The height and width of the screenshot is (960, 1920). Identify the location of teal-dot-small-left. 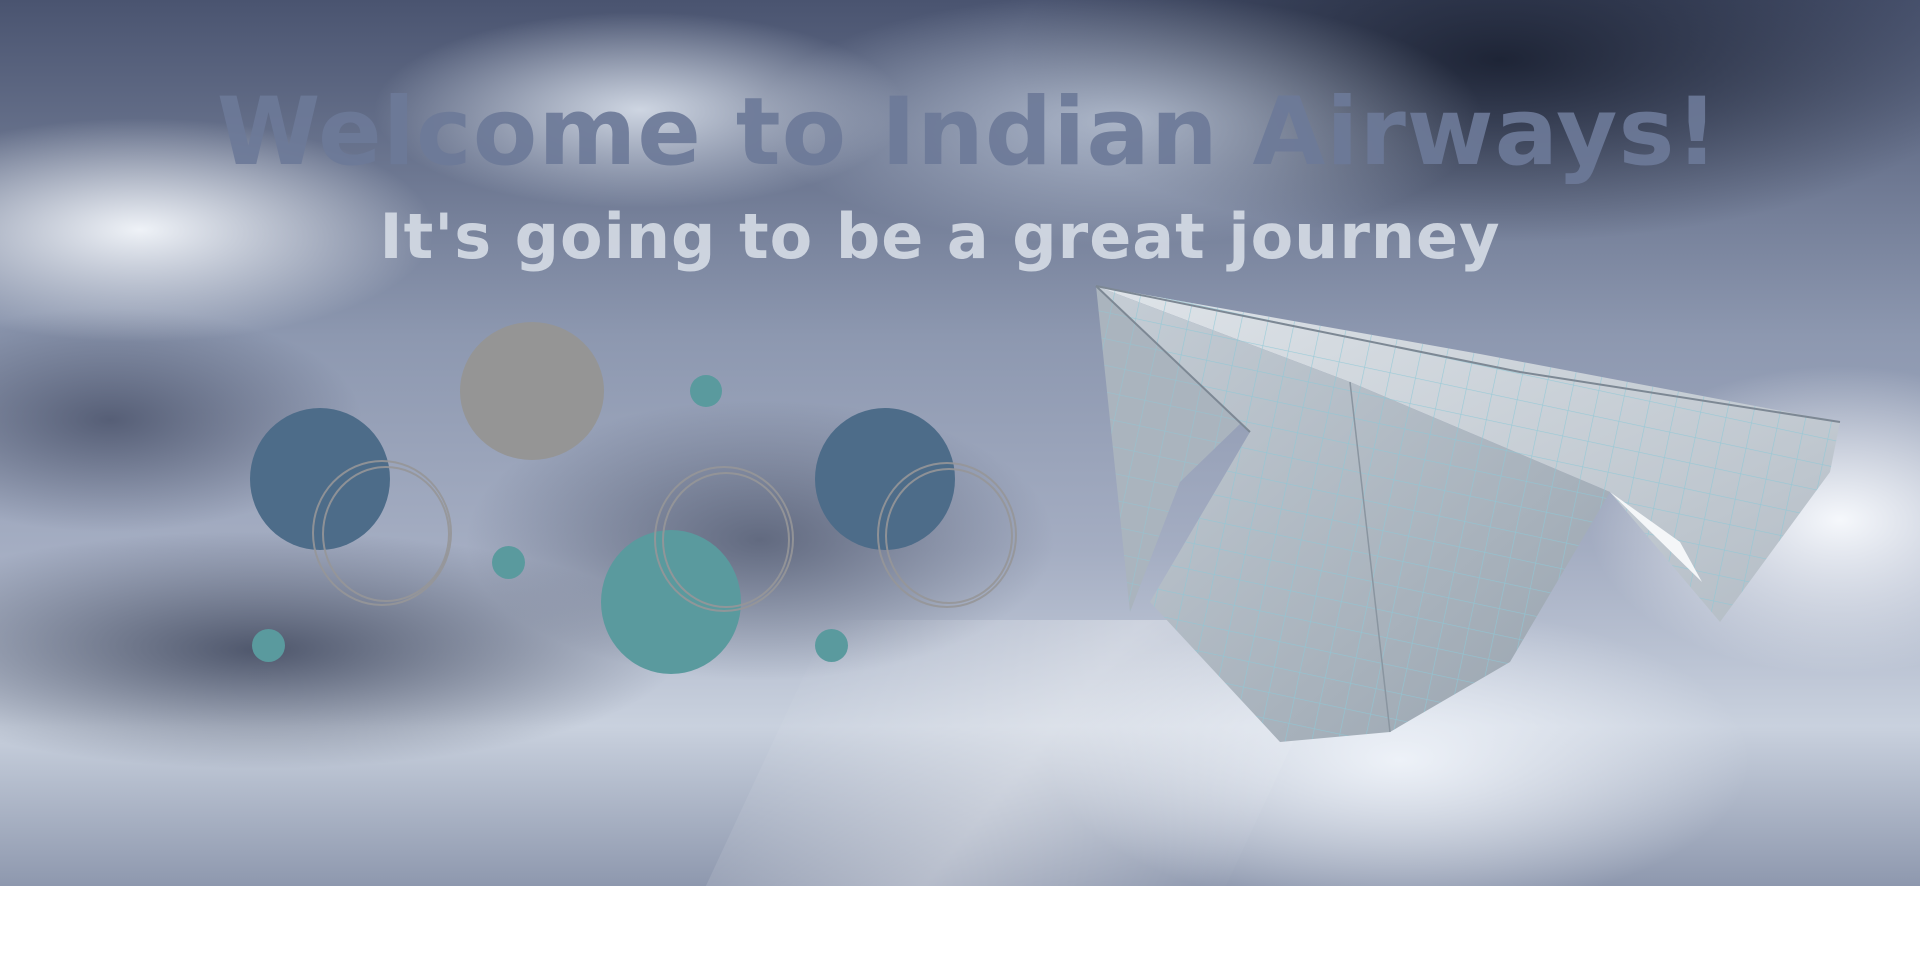
(268, 645).